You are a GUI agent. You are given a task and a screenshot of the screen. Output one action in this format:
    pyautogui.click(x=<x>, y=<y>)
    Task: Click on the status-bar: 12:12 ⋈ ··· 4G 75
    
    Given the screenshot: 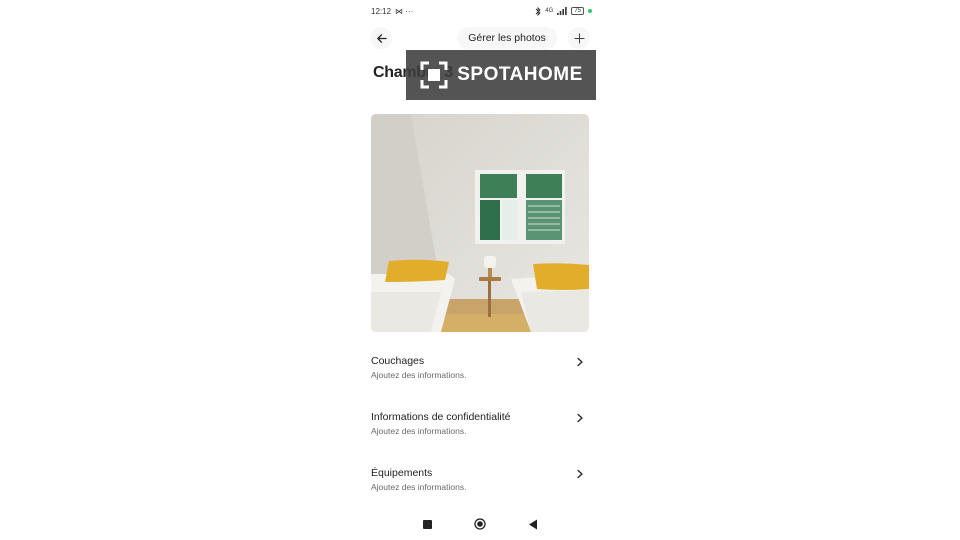 What is the action you would take?
    pyautogui.click(x=481, y=11)
    